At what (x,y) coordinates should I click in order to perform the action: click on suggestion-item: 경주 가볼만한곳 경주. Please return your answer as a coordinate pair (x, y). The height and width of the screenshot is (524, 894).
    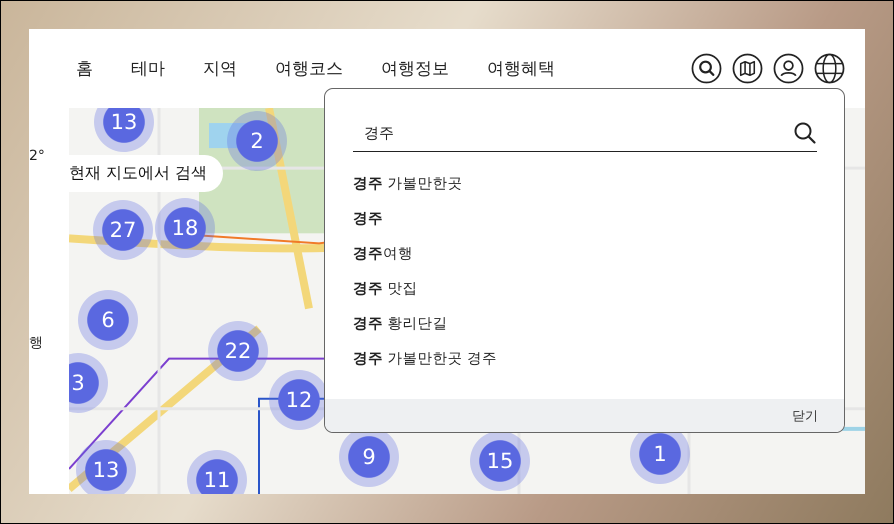
    Looking at the image, I should click on (598, 366).